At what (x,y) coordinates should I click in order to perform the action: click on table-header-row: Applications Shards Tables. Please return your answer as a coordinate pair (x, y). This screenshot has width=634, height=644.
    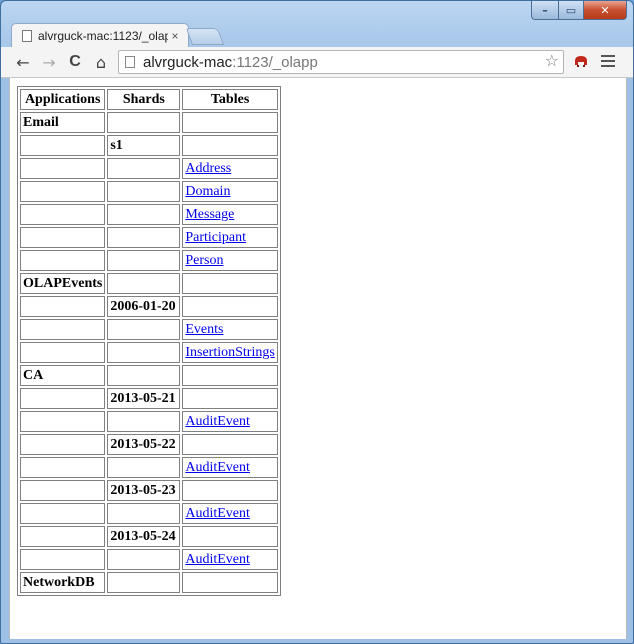
    Looking at the image, I should click on (149, 99).